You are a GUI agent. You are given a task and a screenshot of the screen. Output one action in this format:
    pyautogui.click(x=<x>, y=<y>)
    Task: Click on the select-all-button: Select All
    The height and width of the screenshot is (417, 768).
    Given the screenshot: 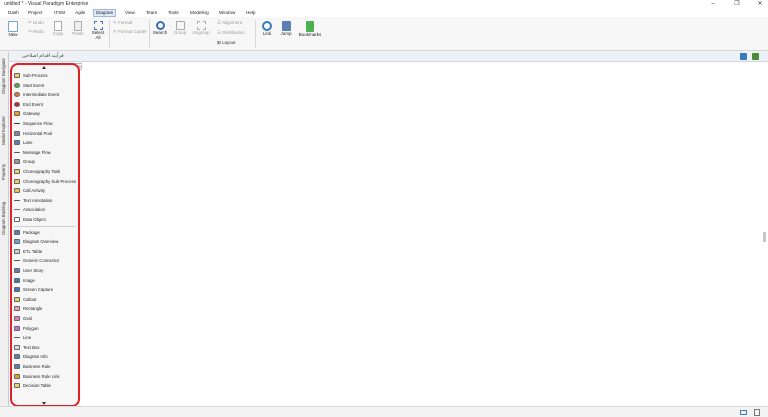 What is the action you would take?
    pyautogui.click(x=98, y=30)
    